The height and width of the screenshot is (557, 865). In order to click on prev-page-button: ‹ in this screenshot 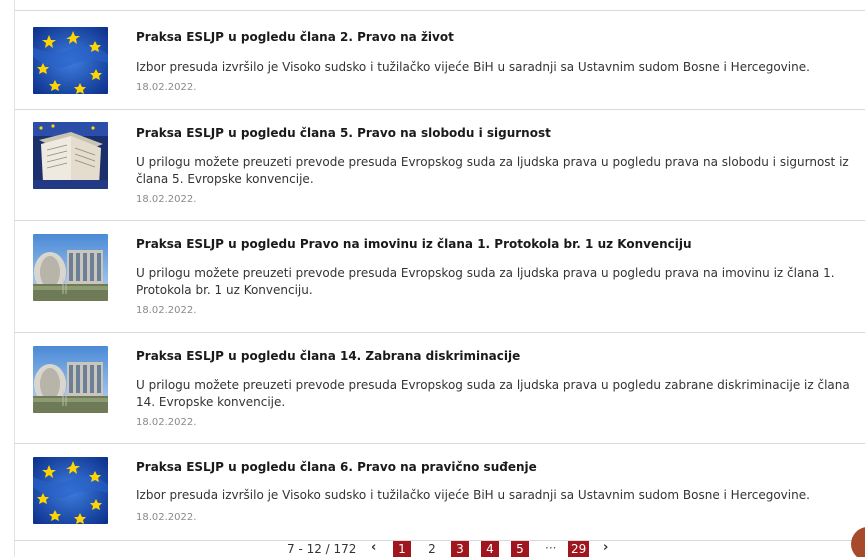, I will do `click(373, 547)`.